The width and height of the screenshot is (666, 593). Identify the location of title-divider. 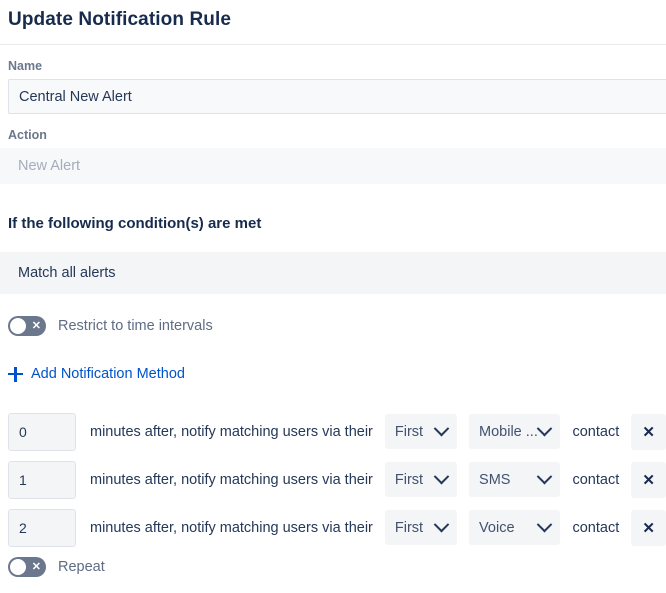
(333, 44).